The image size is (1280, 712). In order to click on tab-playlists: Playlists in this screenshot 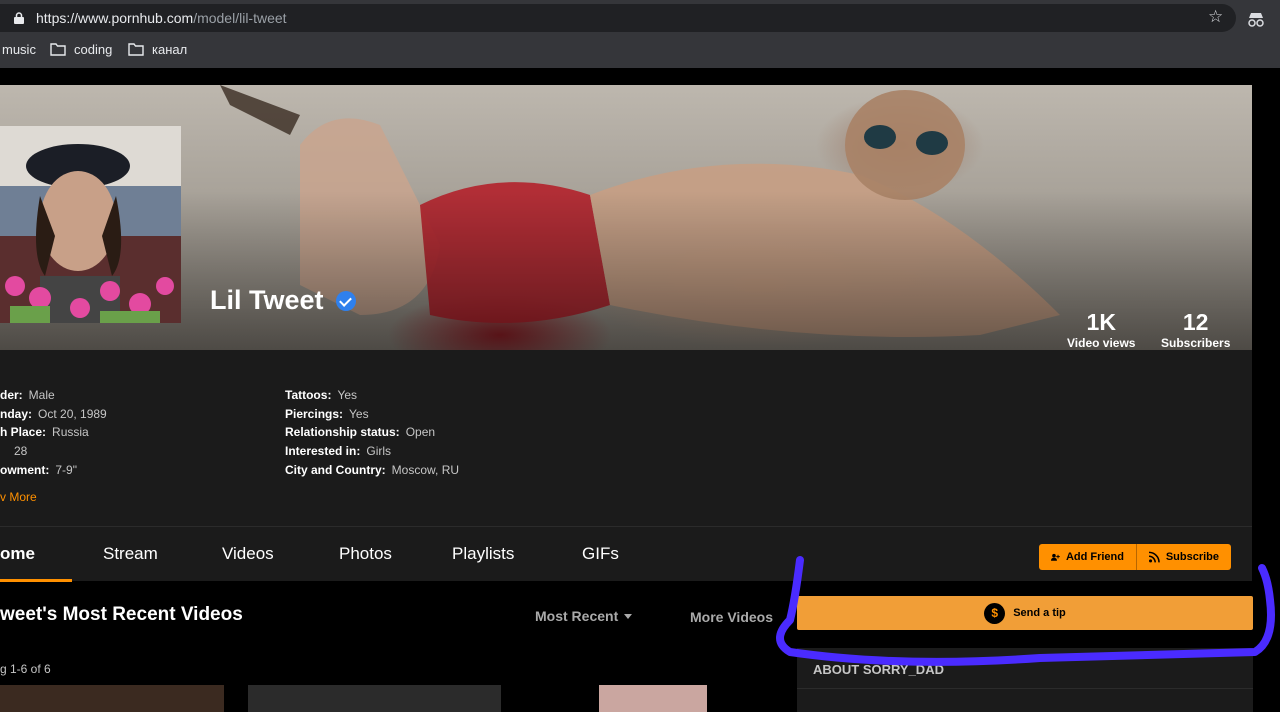, I will do `click(483, 554)`.